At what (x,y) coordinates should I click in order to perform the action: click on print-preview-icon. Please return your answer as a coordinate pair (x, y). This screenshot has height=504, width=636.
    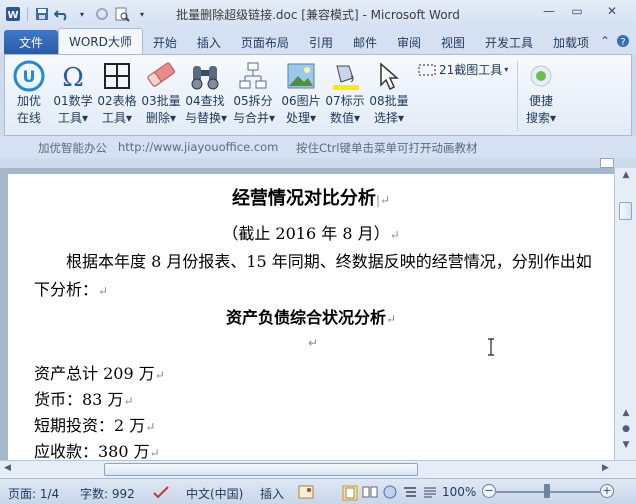
    Looking at the image, I should click on (122, 14).